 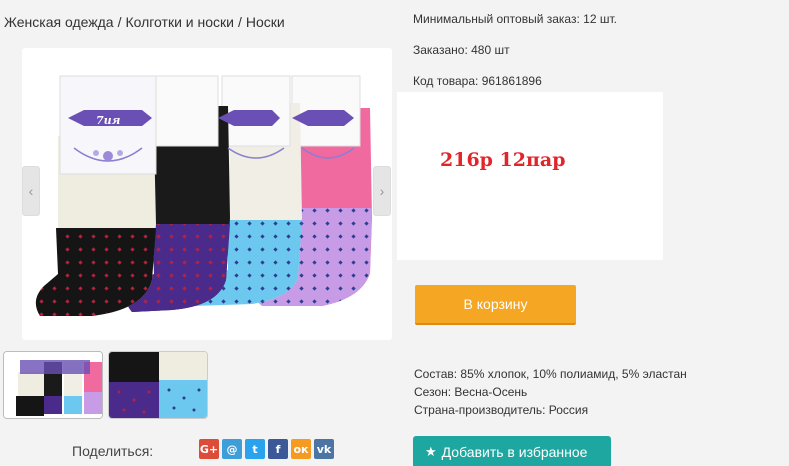 I want to click on price-box: 216р 12пар, so click(x=530, y=176).